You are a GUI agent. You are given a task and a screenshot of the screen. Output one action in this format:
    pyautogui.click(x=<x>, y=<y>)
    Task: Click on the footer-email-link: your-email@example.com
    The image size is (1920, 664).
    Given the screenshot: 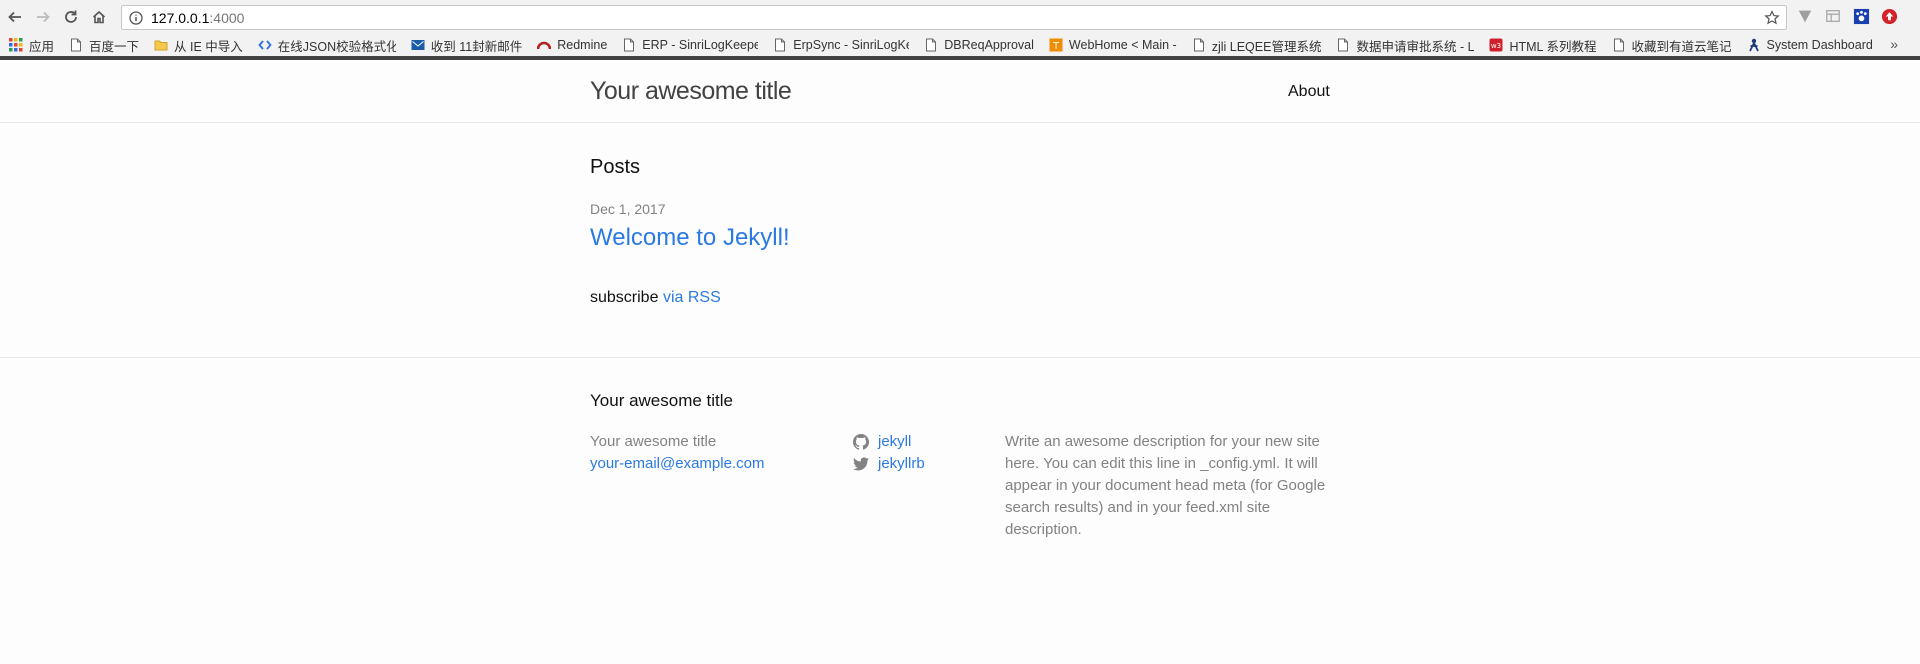 What is the action you would take?
    pyautogui.click(x=677, y=464)
    